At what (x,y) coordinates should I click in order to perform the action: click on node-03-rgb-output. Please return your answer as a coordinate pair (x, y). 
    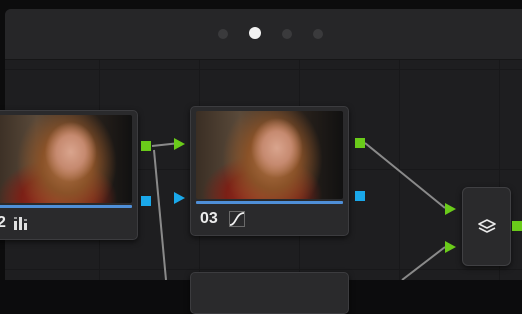
    Looking at the image, I should click on (360, 143).